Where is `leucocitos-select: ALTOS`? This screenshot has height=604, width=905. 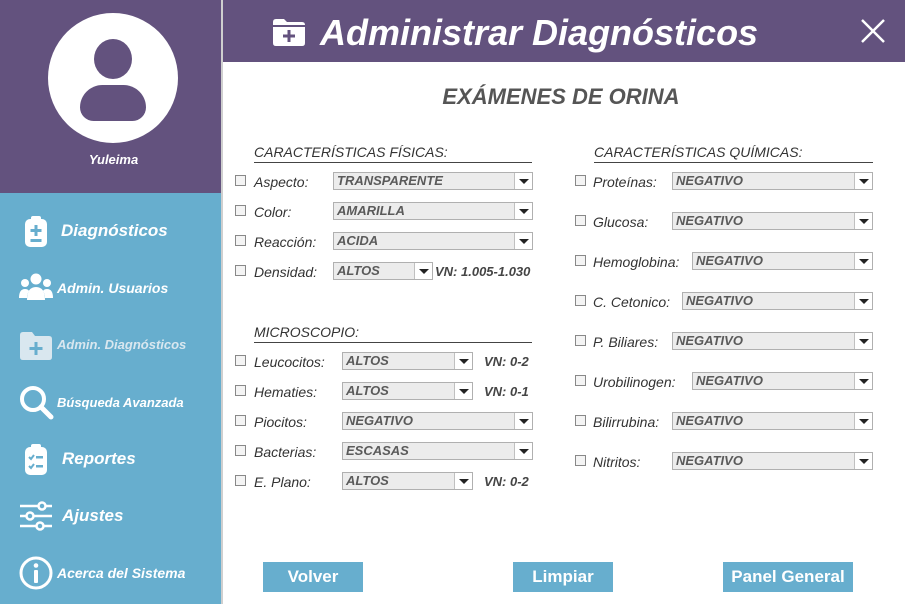 leucocitos-select: ALTOS is located at coordinates (407, 361).